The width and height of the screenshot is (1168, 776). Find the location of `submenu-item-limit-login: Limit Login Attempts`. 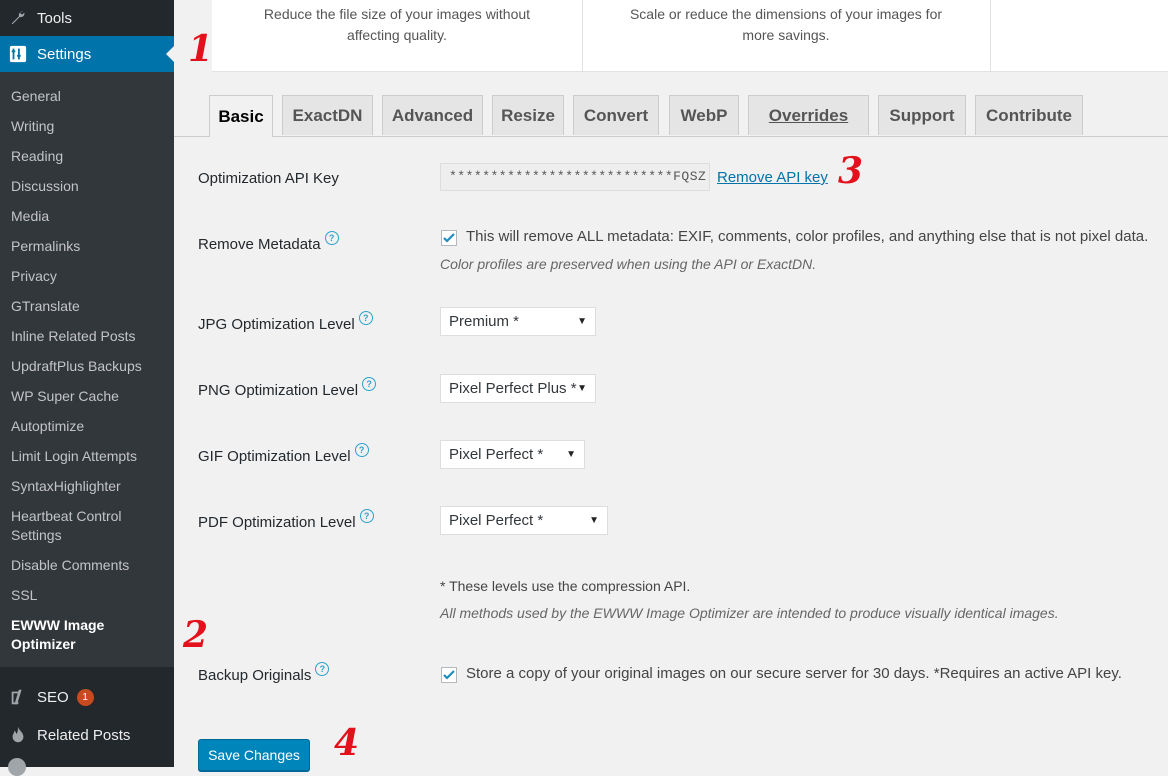

submenu-item-limit-login: Limit Login Attempts is located at coordinates (74, 456).